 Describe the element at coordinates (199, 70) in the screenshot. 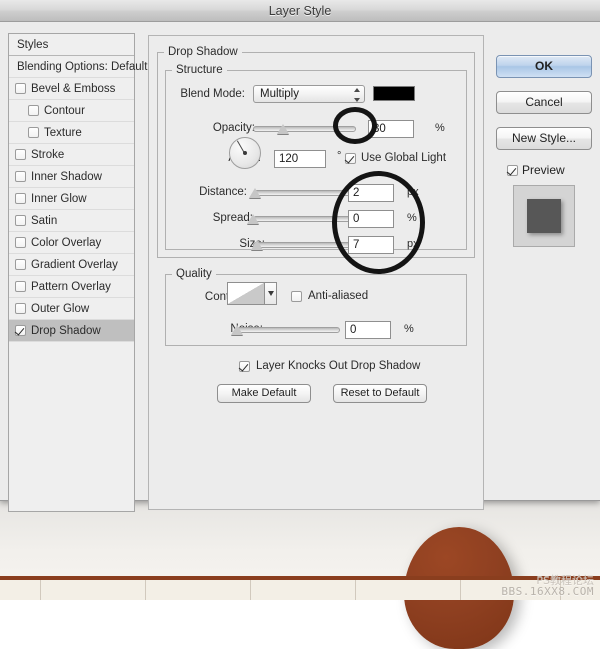

I see `structure-group-title: Structure` at that location.